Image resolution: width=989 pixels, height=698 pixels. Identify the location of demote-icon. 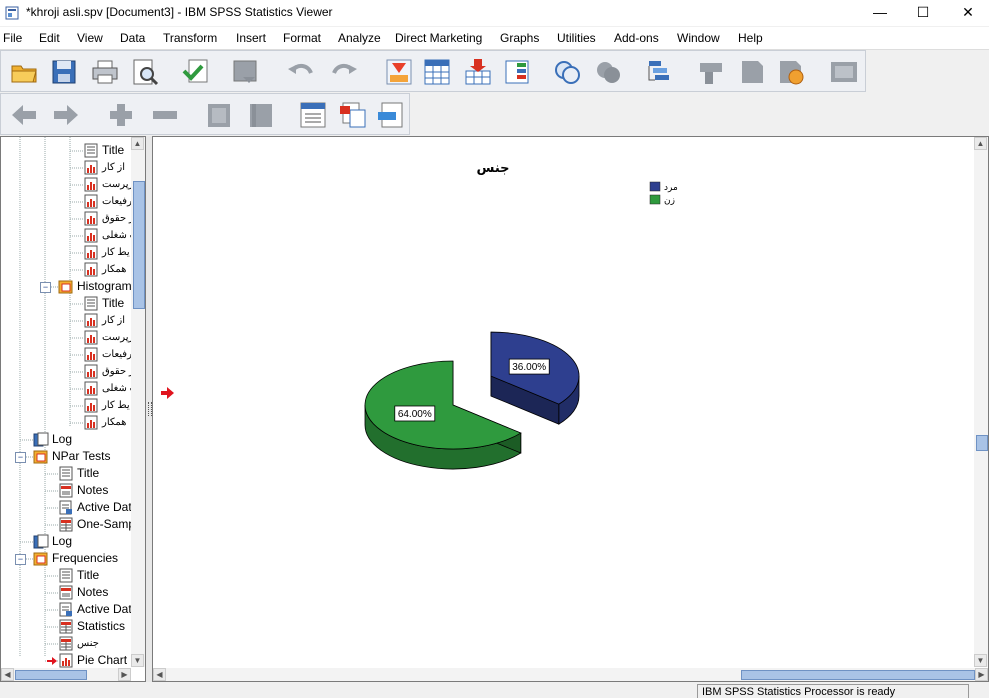
(66, 115).